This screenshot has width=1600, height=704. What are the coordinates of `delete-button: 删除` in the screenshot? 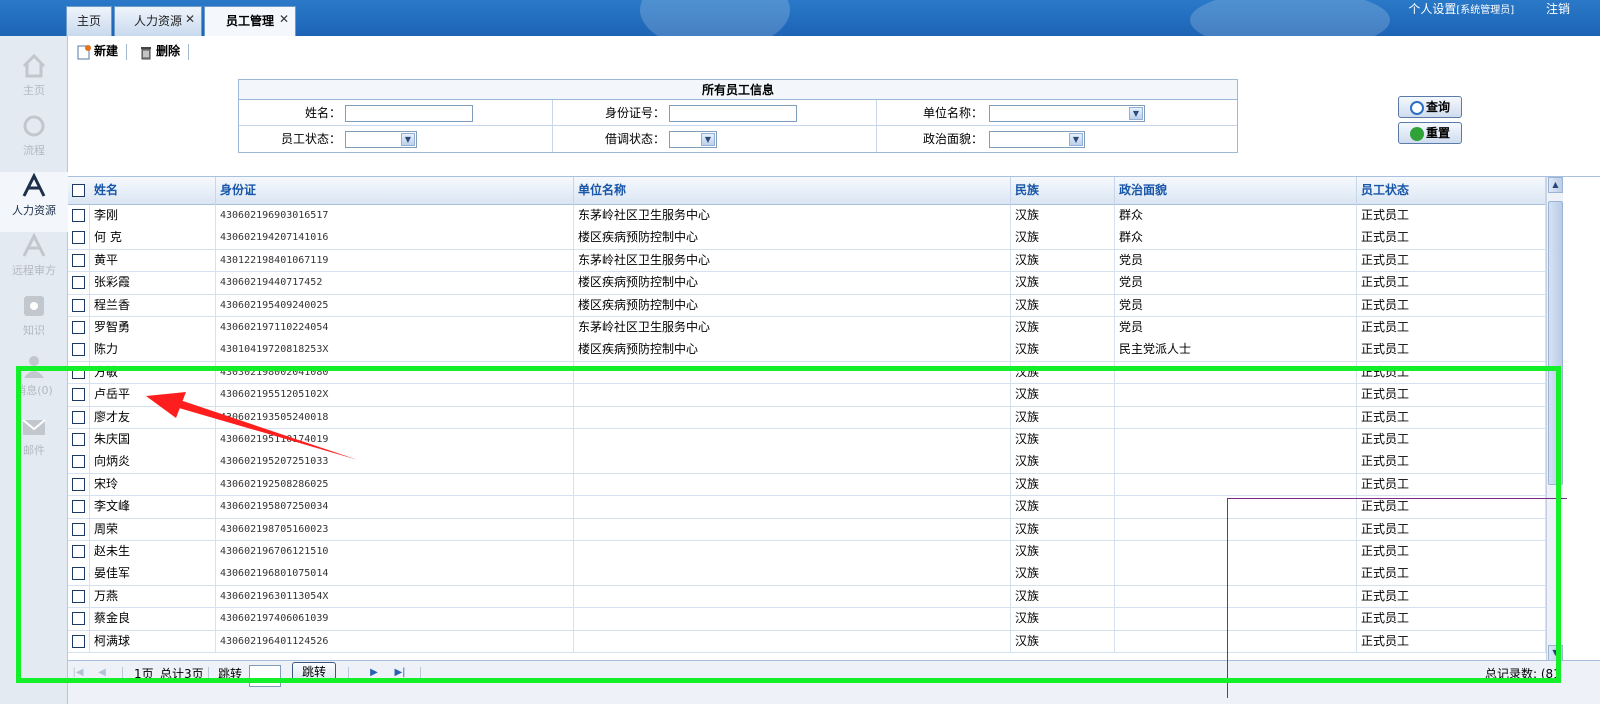 It's located at (159, 51).